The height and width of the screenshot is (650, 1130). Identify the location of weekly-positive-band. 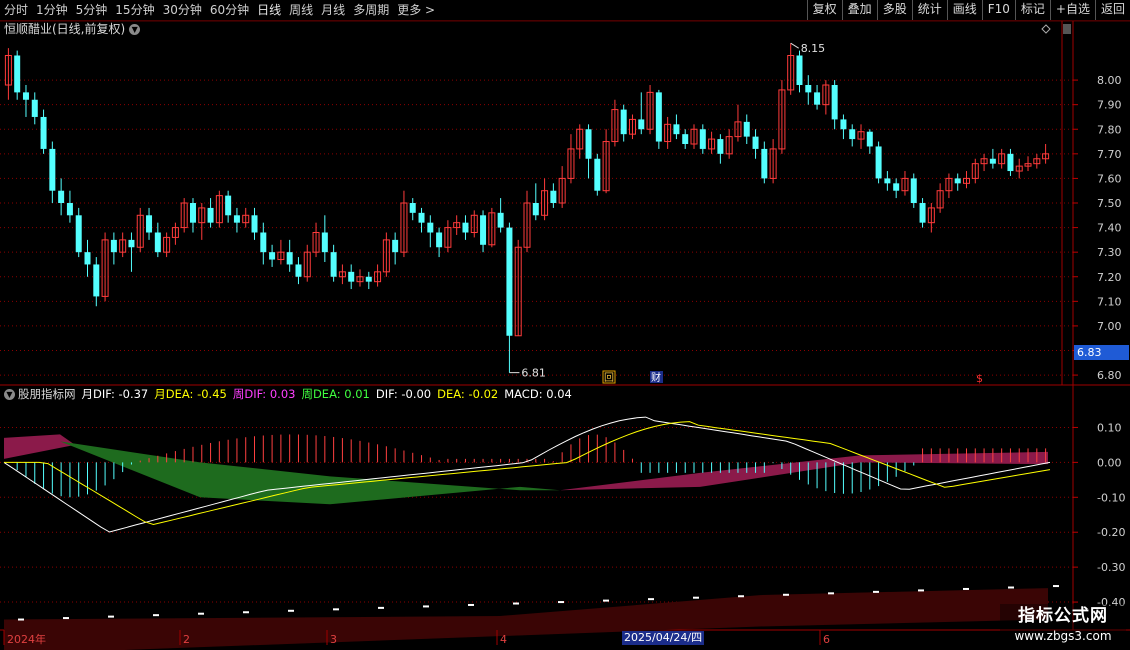
(39, 446).